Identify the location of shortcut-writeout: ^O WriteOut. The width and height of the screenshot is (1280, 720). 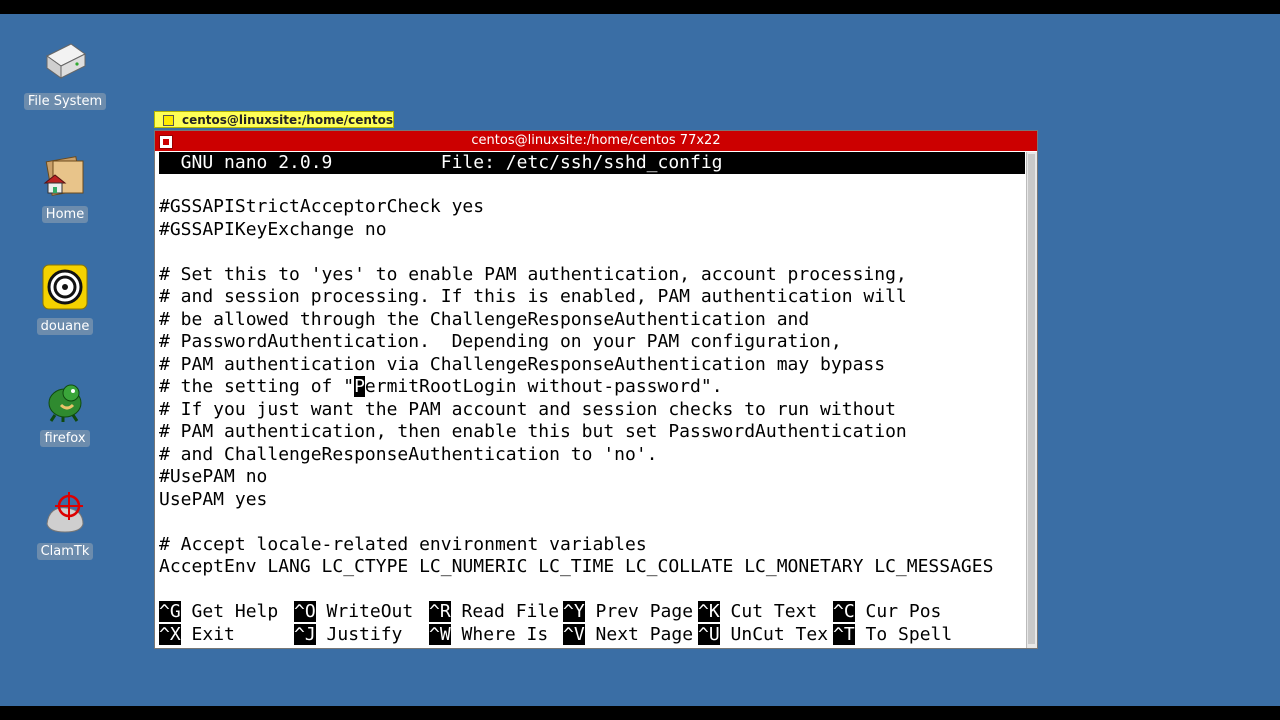
(359, 612).